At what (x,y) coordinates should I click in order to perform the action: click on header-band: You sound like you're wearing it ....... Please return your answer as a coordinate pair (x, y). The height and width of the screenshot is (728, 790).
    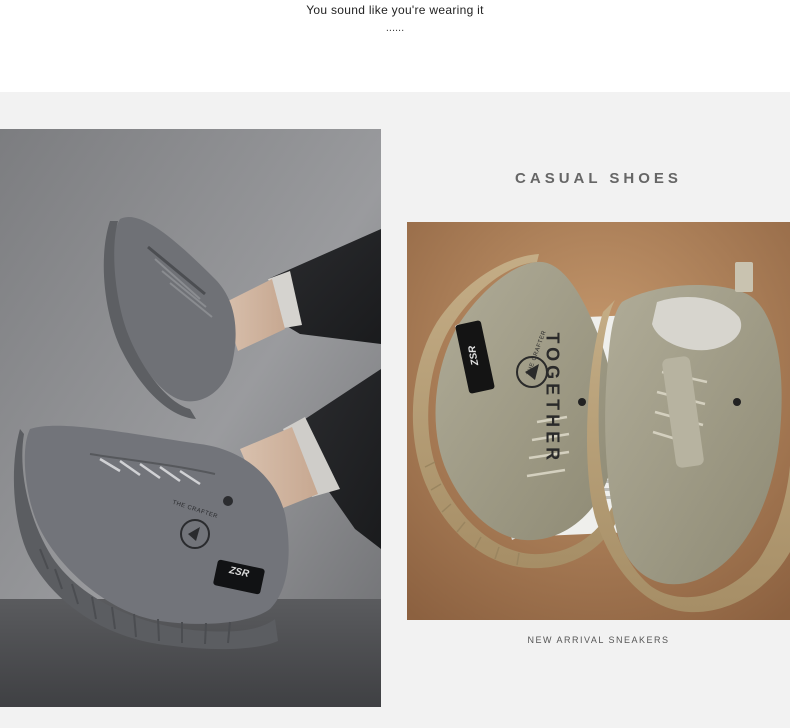
    Looking at the image, I should click on (395, 46).